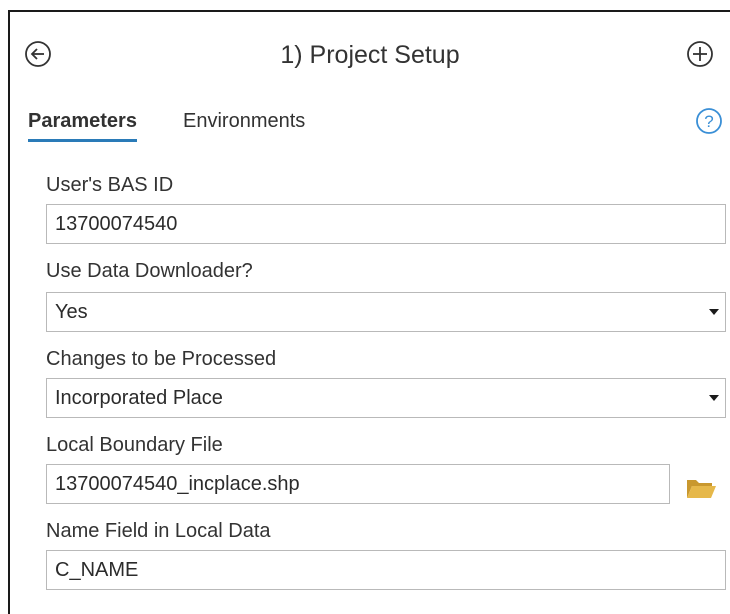  Describe the element at coordinates (116, 224) in the screenshot. I see `bas-id-value: 13700074540` at that location.